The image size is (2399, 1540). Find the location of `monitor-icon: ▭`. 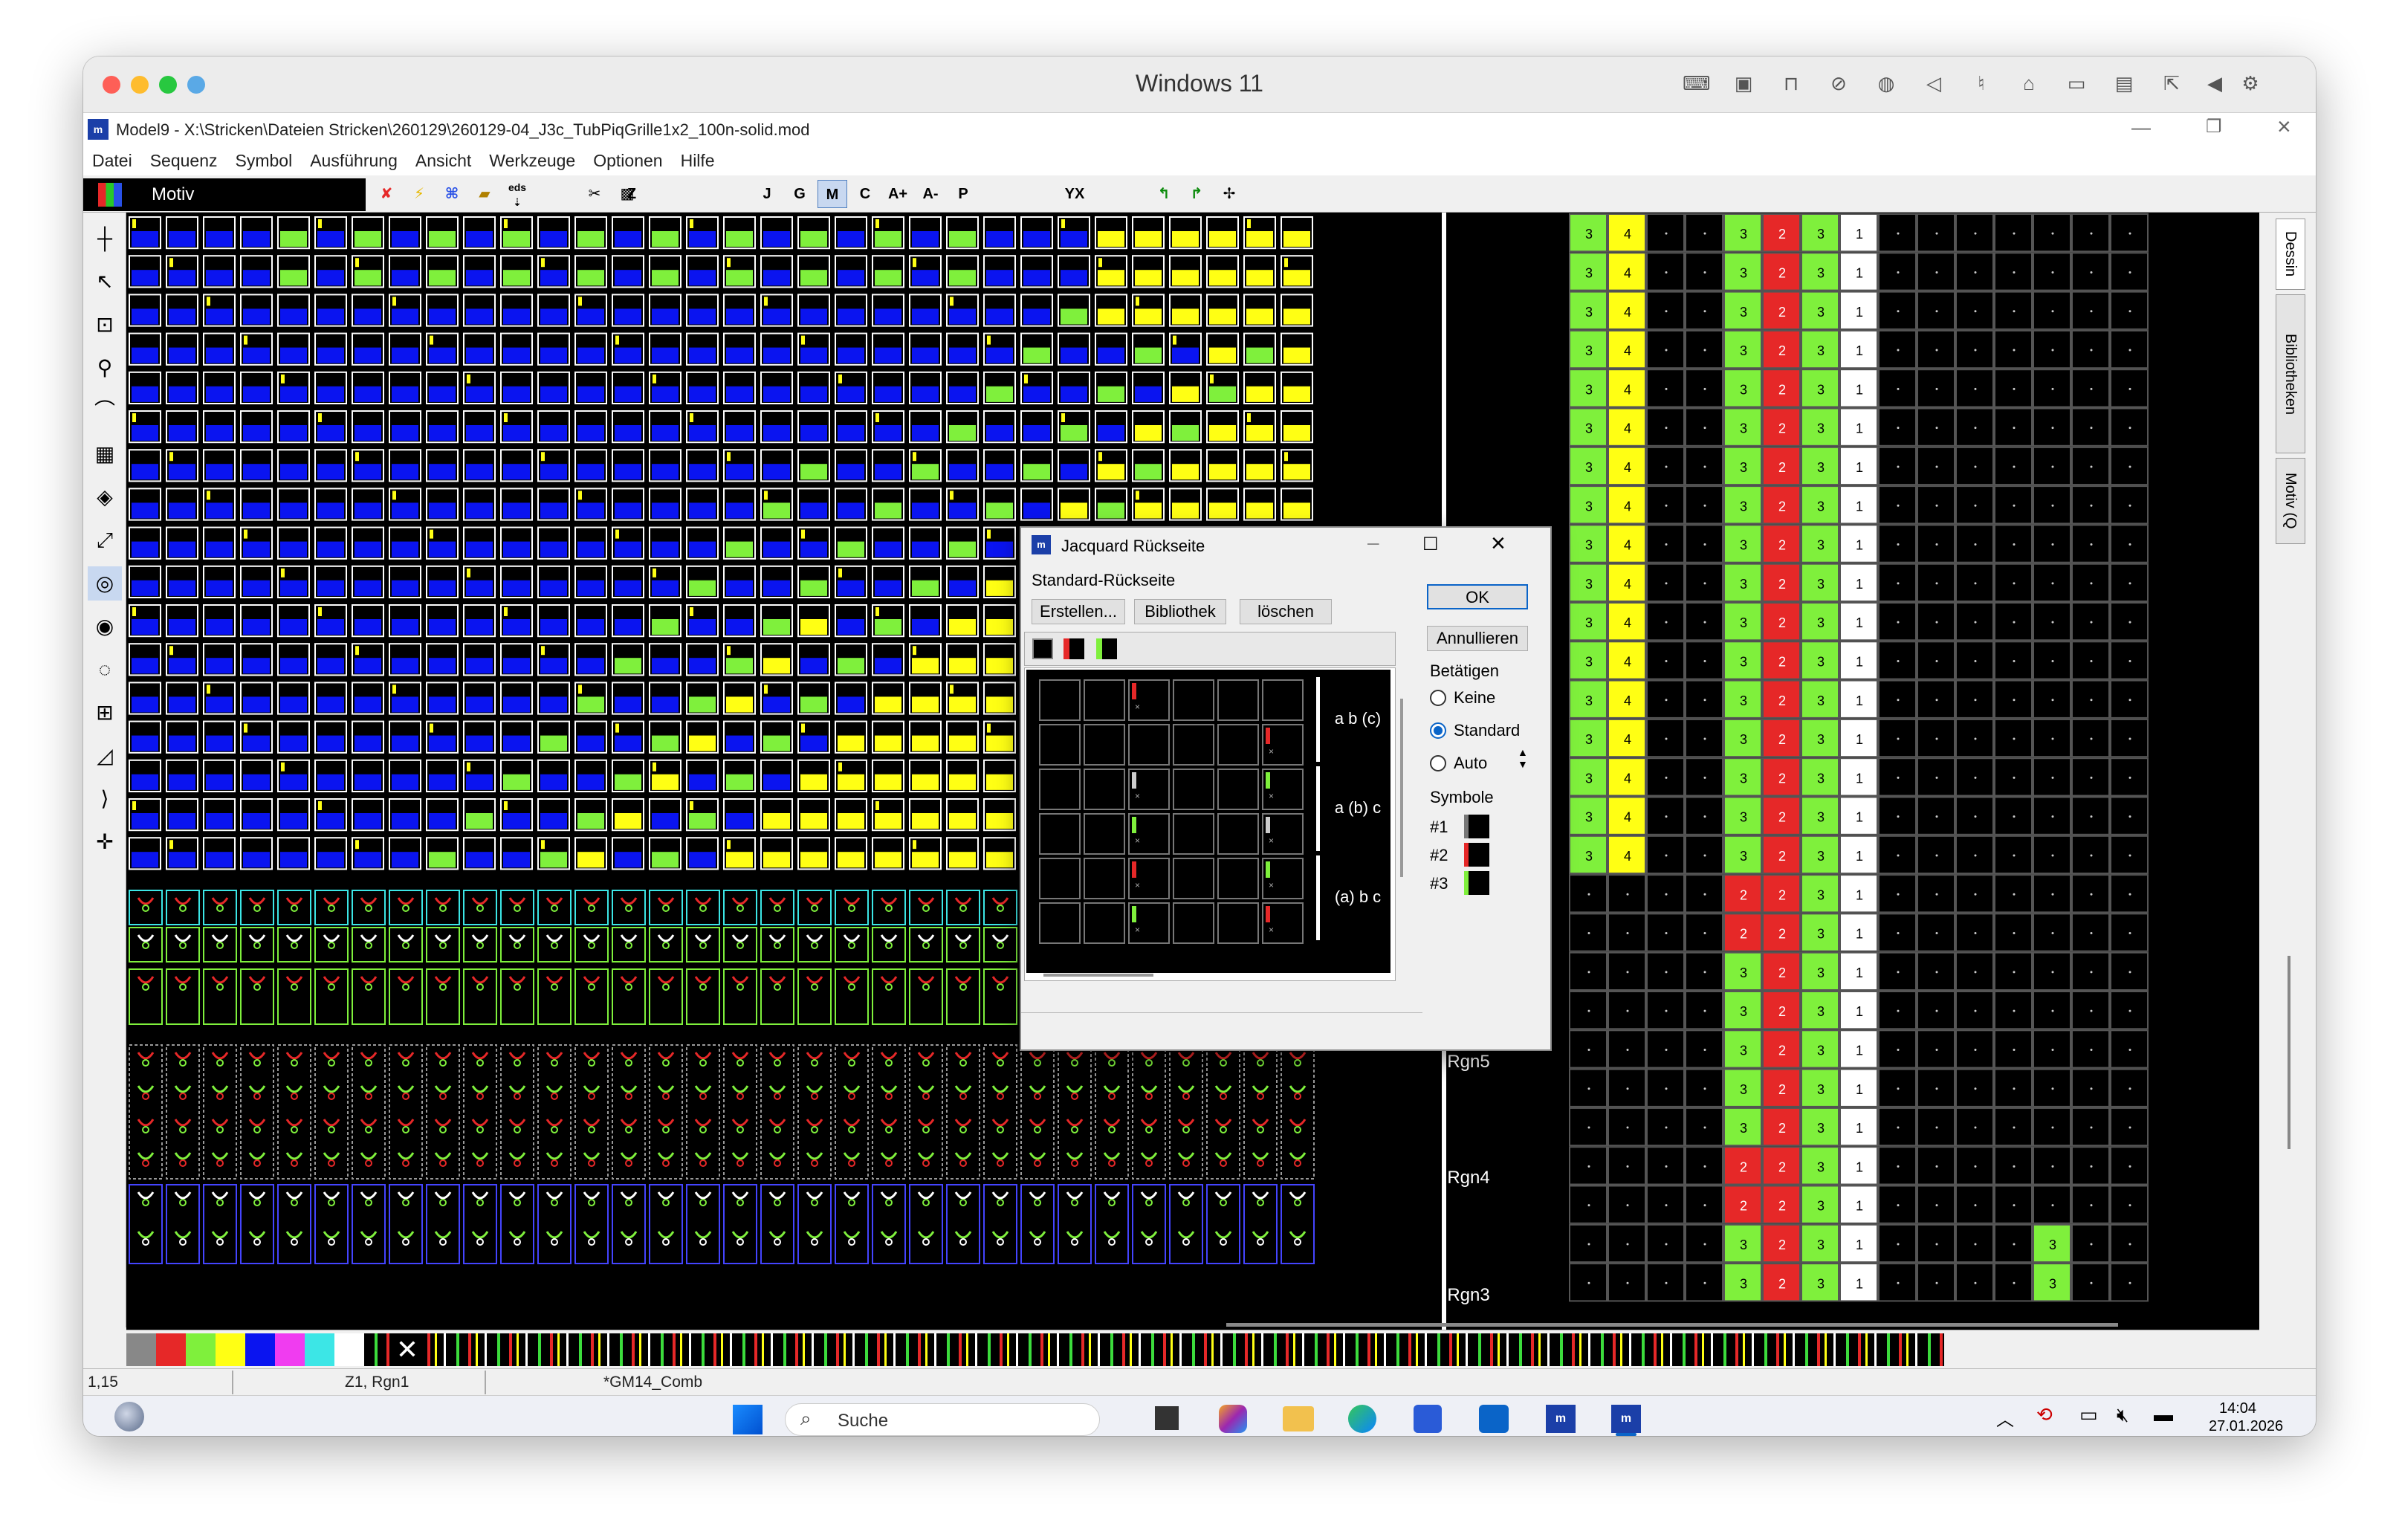

monitor-icon: ▭ is located at coordinates (2088, 1414).